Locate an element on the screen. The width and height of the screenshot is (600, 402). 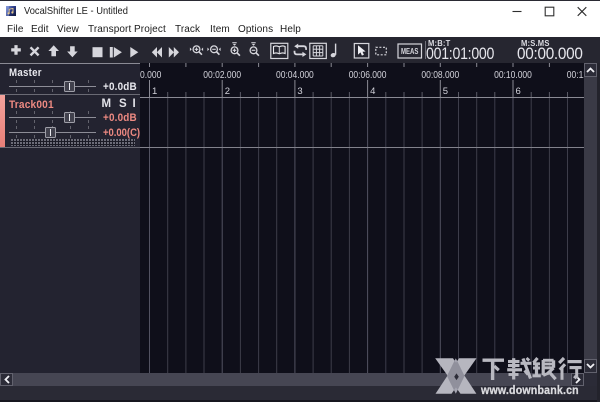
svg-text: 00:08.000 is located at coordinates (440, 74).